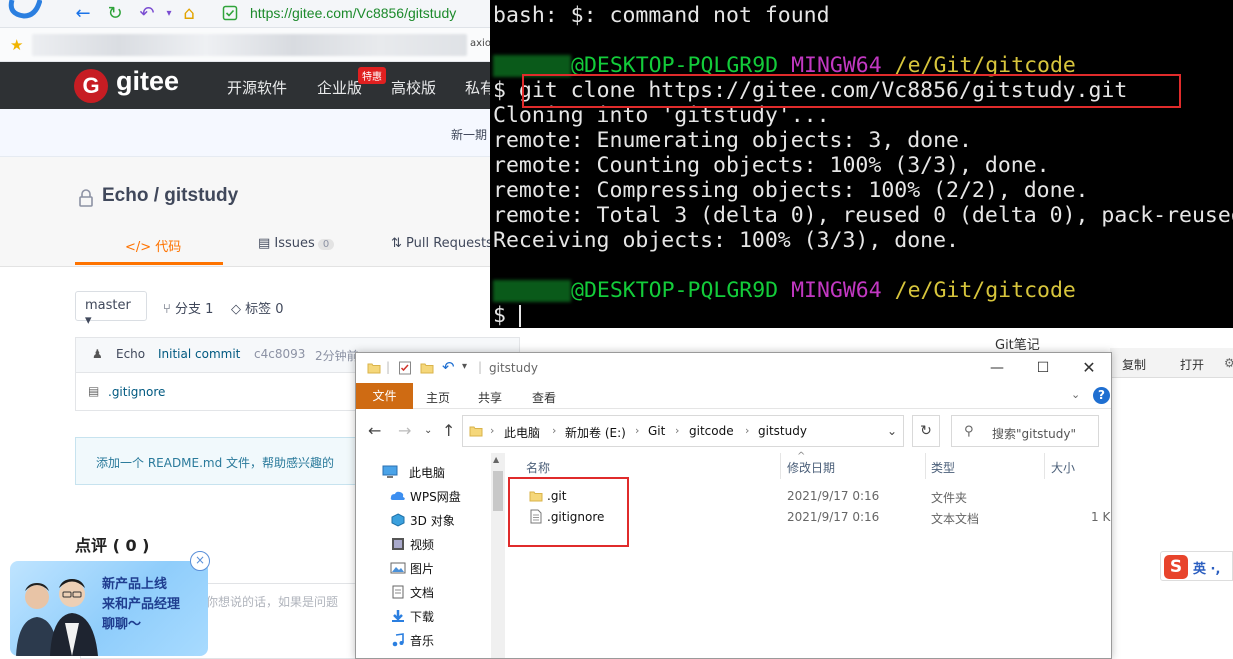  What do you see at coordinates (469, 134) in the screenshot?
I see `notice-text: 新一期` at bounding box center [469, 134].